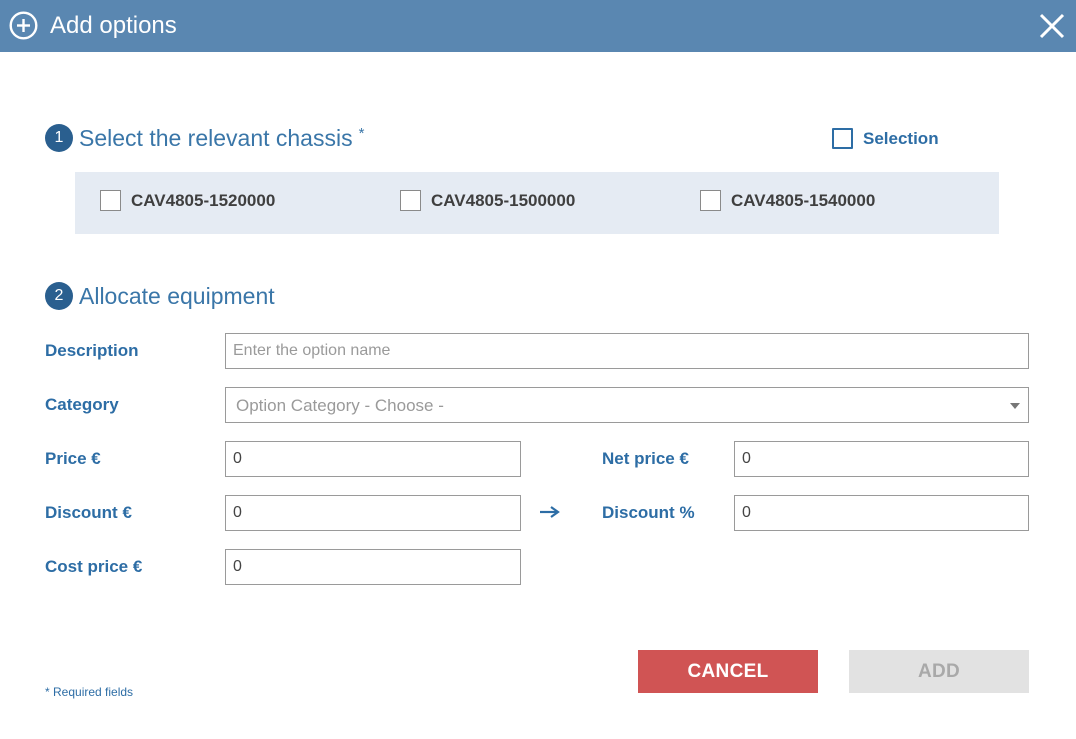 Image resolution: width=1076 pixels, height=739 pixels. I want to click on selection-label: Selection, so click(901, 138).